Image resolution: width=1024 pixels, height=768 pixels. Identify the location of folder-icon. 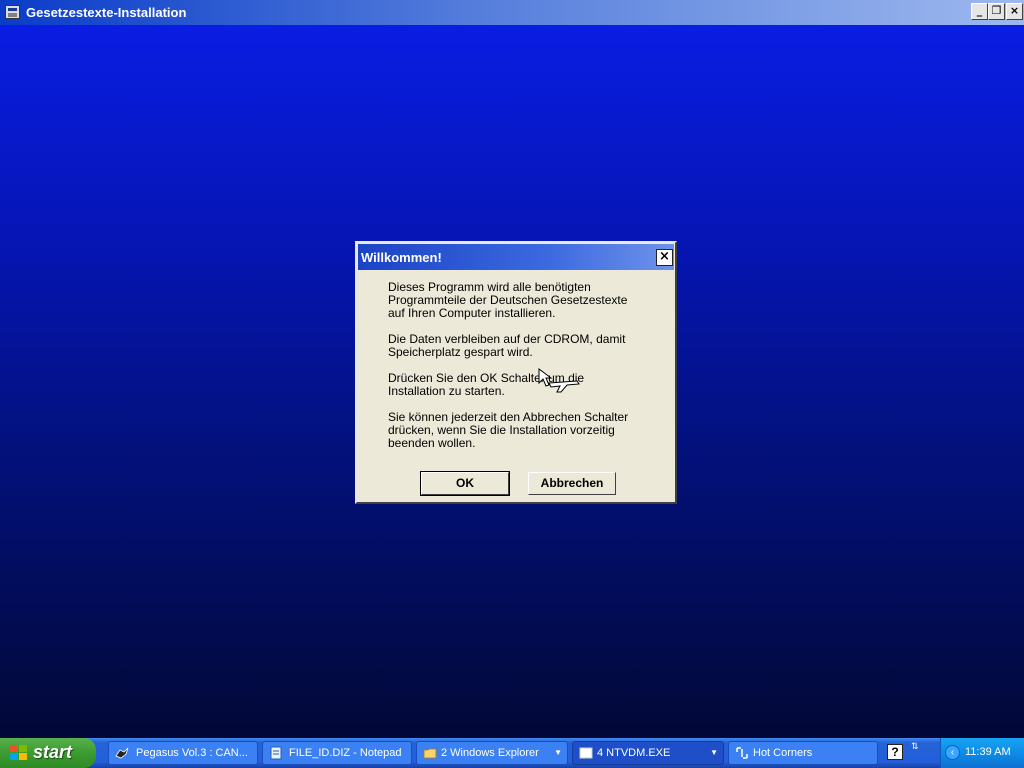
(430, 753).